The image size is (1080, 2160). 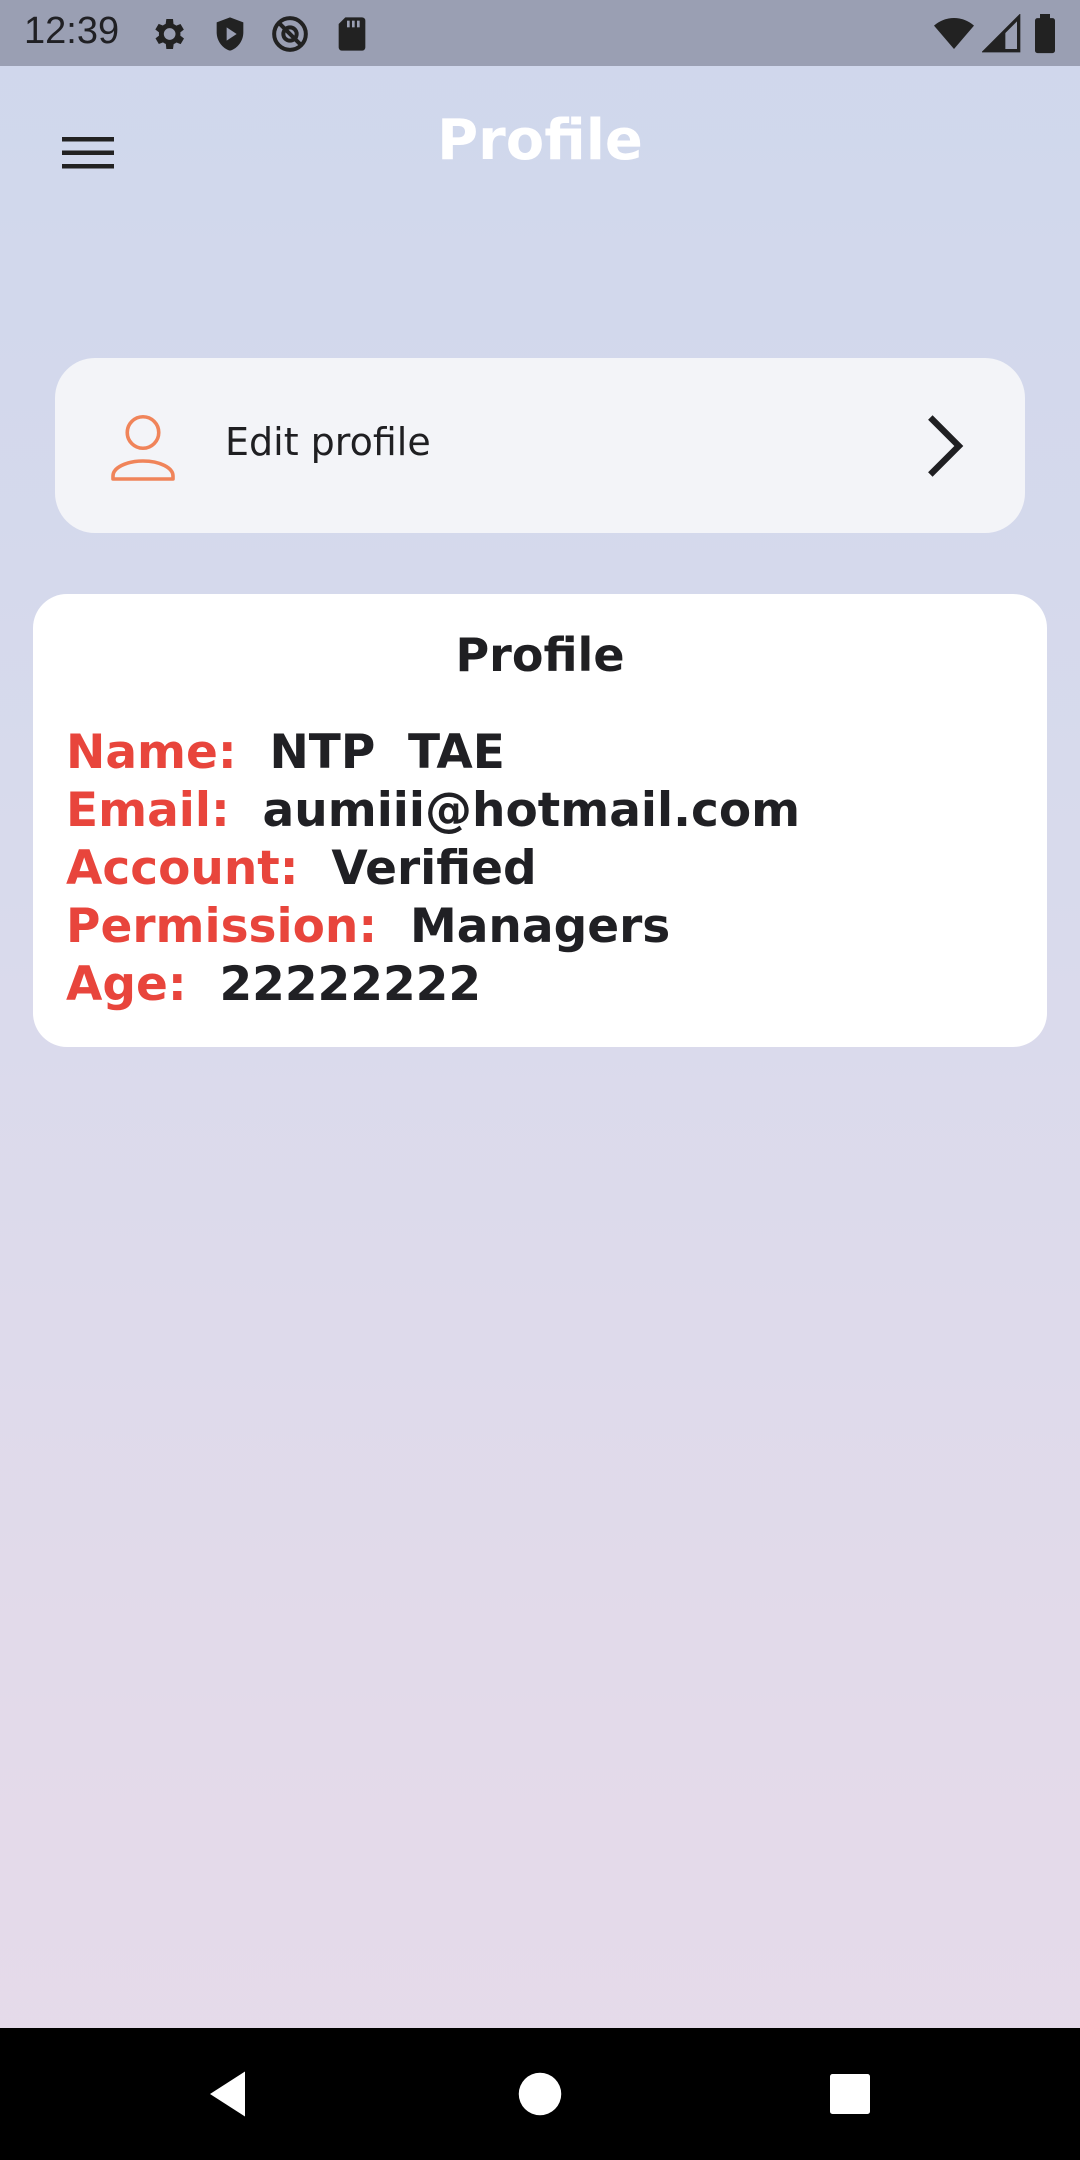 I want to click on shield-icon, so click(x=230, y=34).